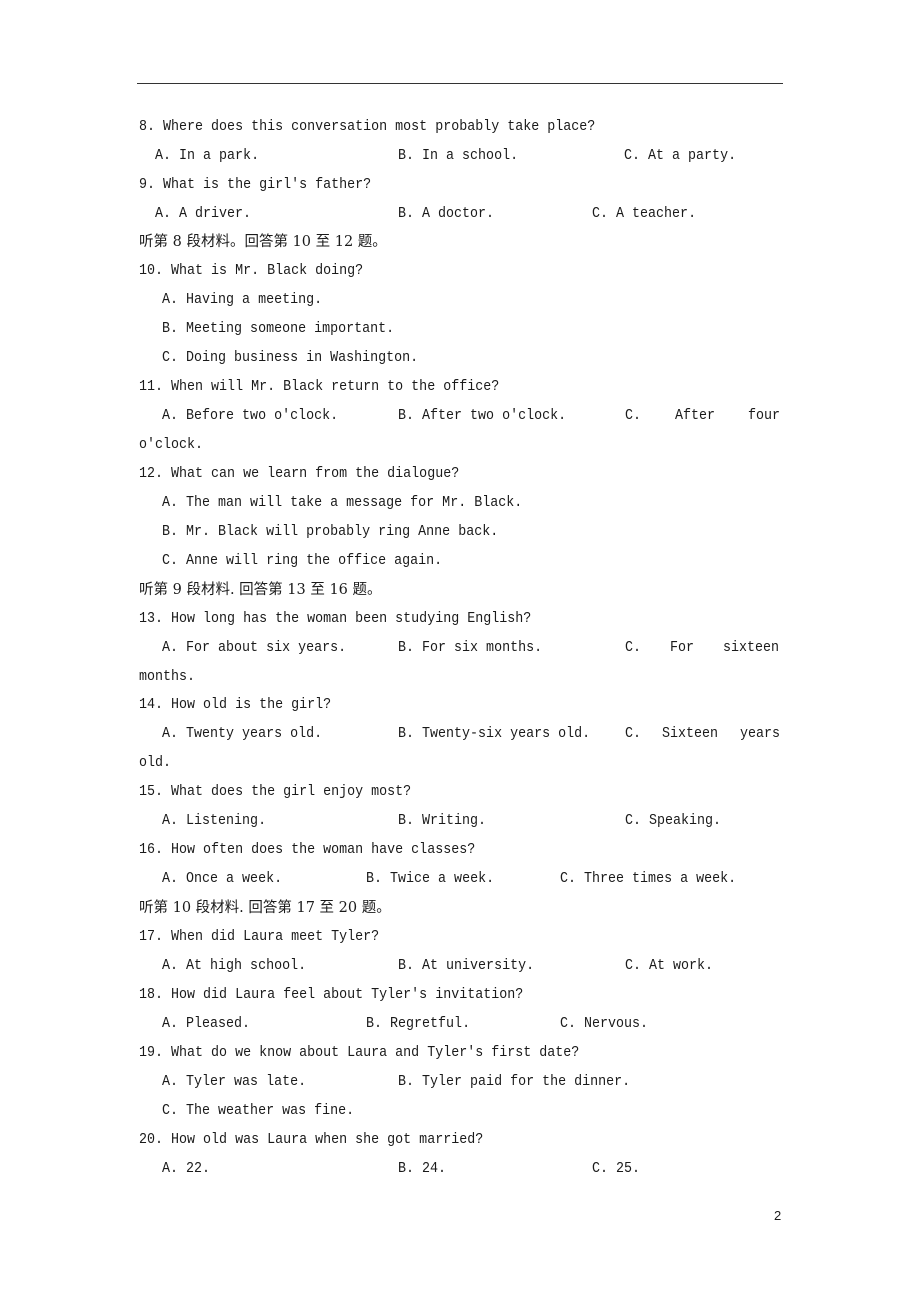  Describe the element at coordinates (680, 156) in the screenshot. I see `q8-option-c: C. At a party.` at that location.